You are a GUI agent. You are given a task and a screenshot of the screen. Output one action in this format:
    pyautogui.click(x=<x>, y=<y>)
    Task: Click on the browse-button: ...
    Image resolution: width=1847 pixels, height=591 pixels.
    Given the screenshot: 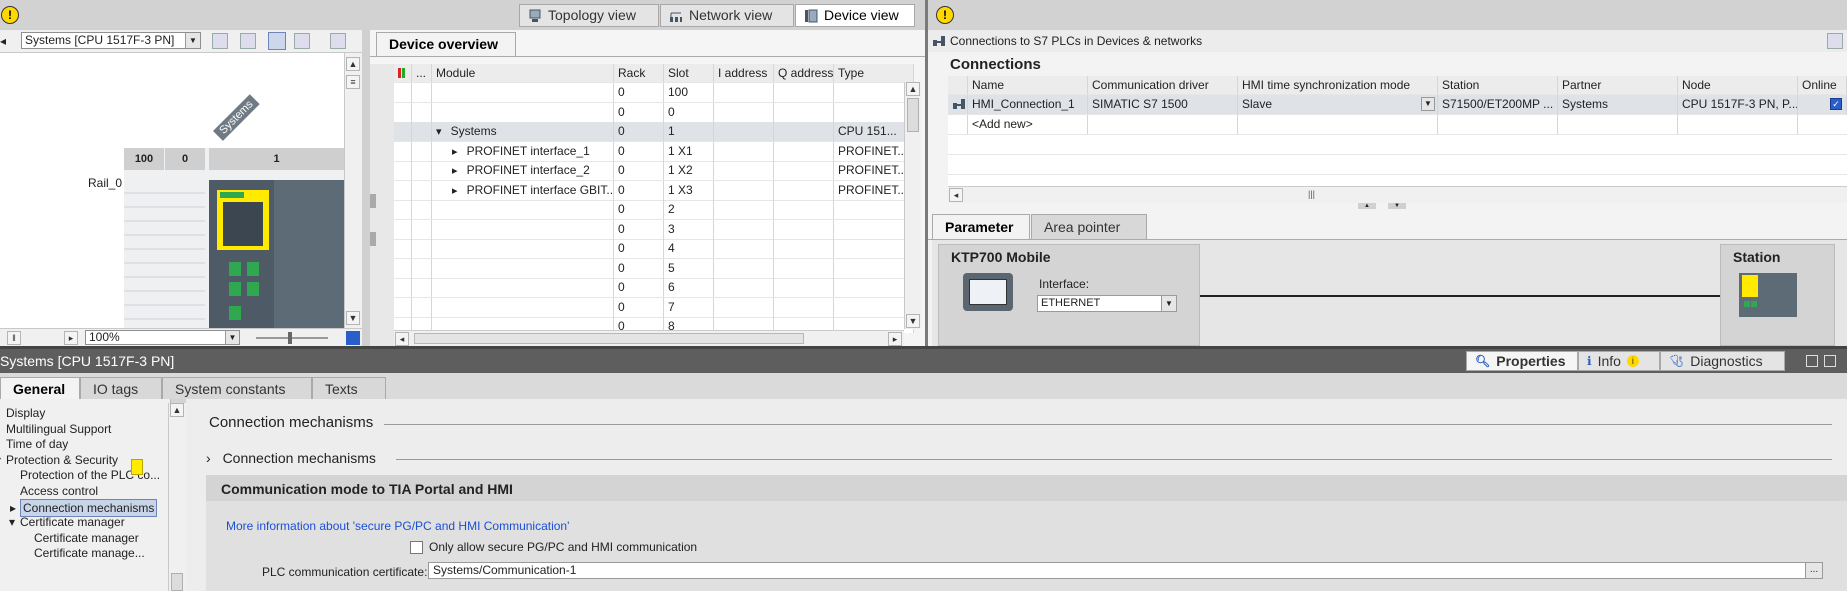 What is the action you would take?
    pyautogui.click(x=1813, y=570)
    